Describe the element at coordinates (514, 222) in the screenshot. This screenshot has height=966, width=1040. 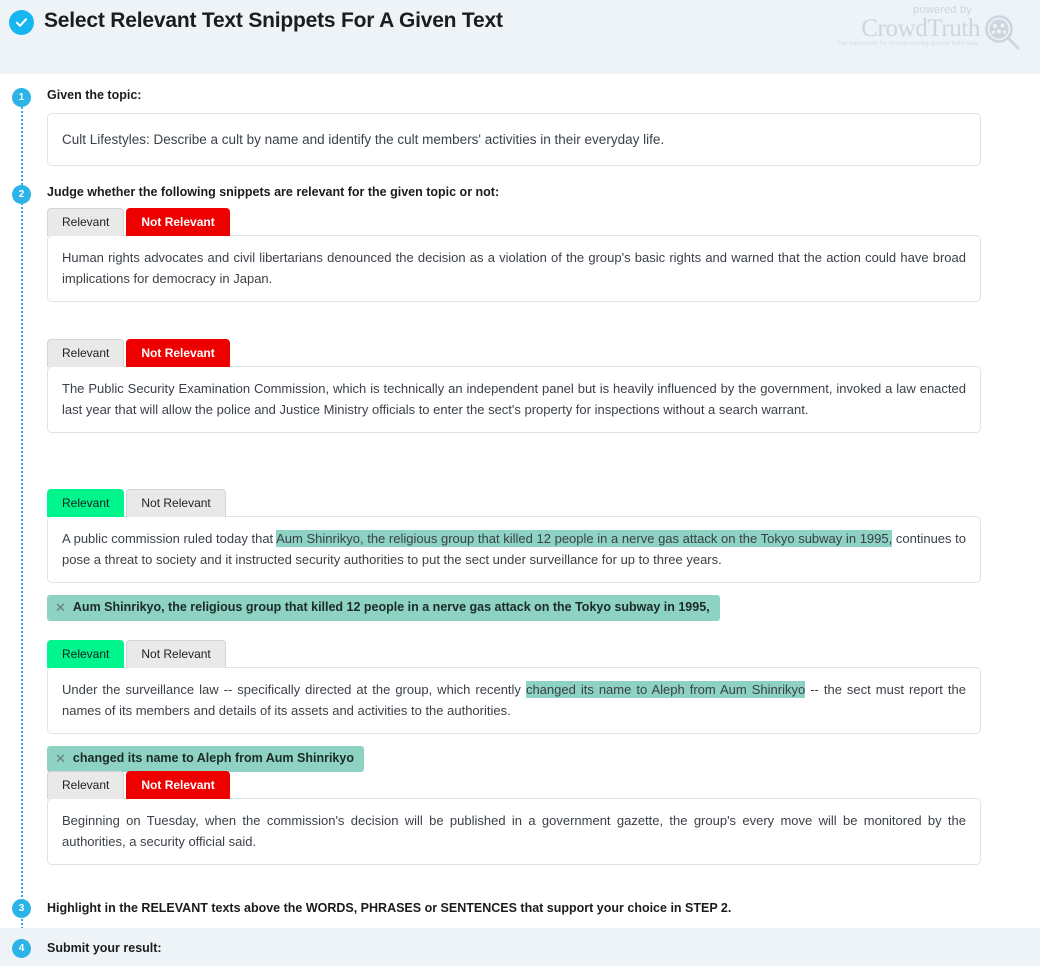
I see `judgement-buttons-1: Relevant Not Relevant` at that location.